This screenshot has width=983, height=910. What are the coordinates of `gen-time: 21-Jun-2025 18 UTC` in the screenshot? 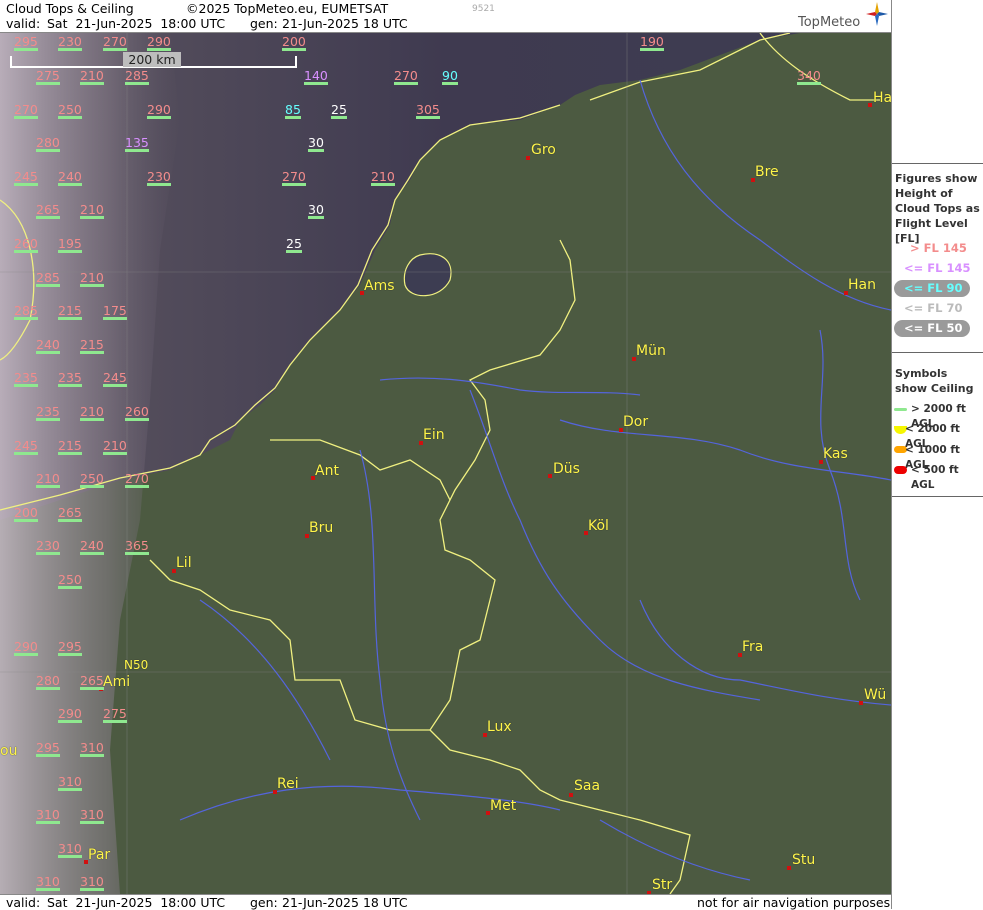 It's located at (345, 23).